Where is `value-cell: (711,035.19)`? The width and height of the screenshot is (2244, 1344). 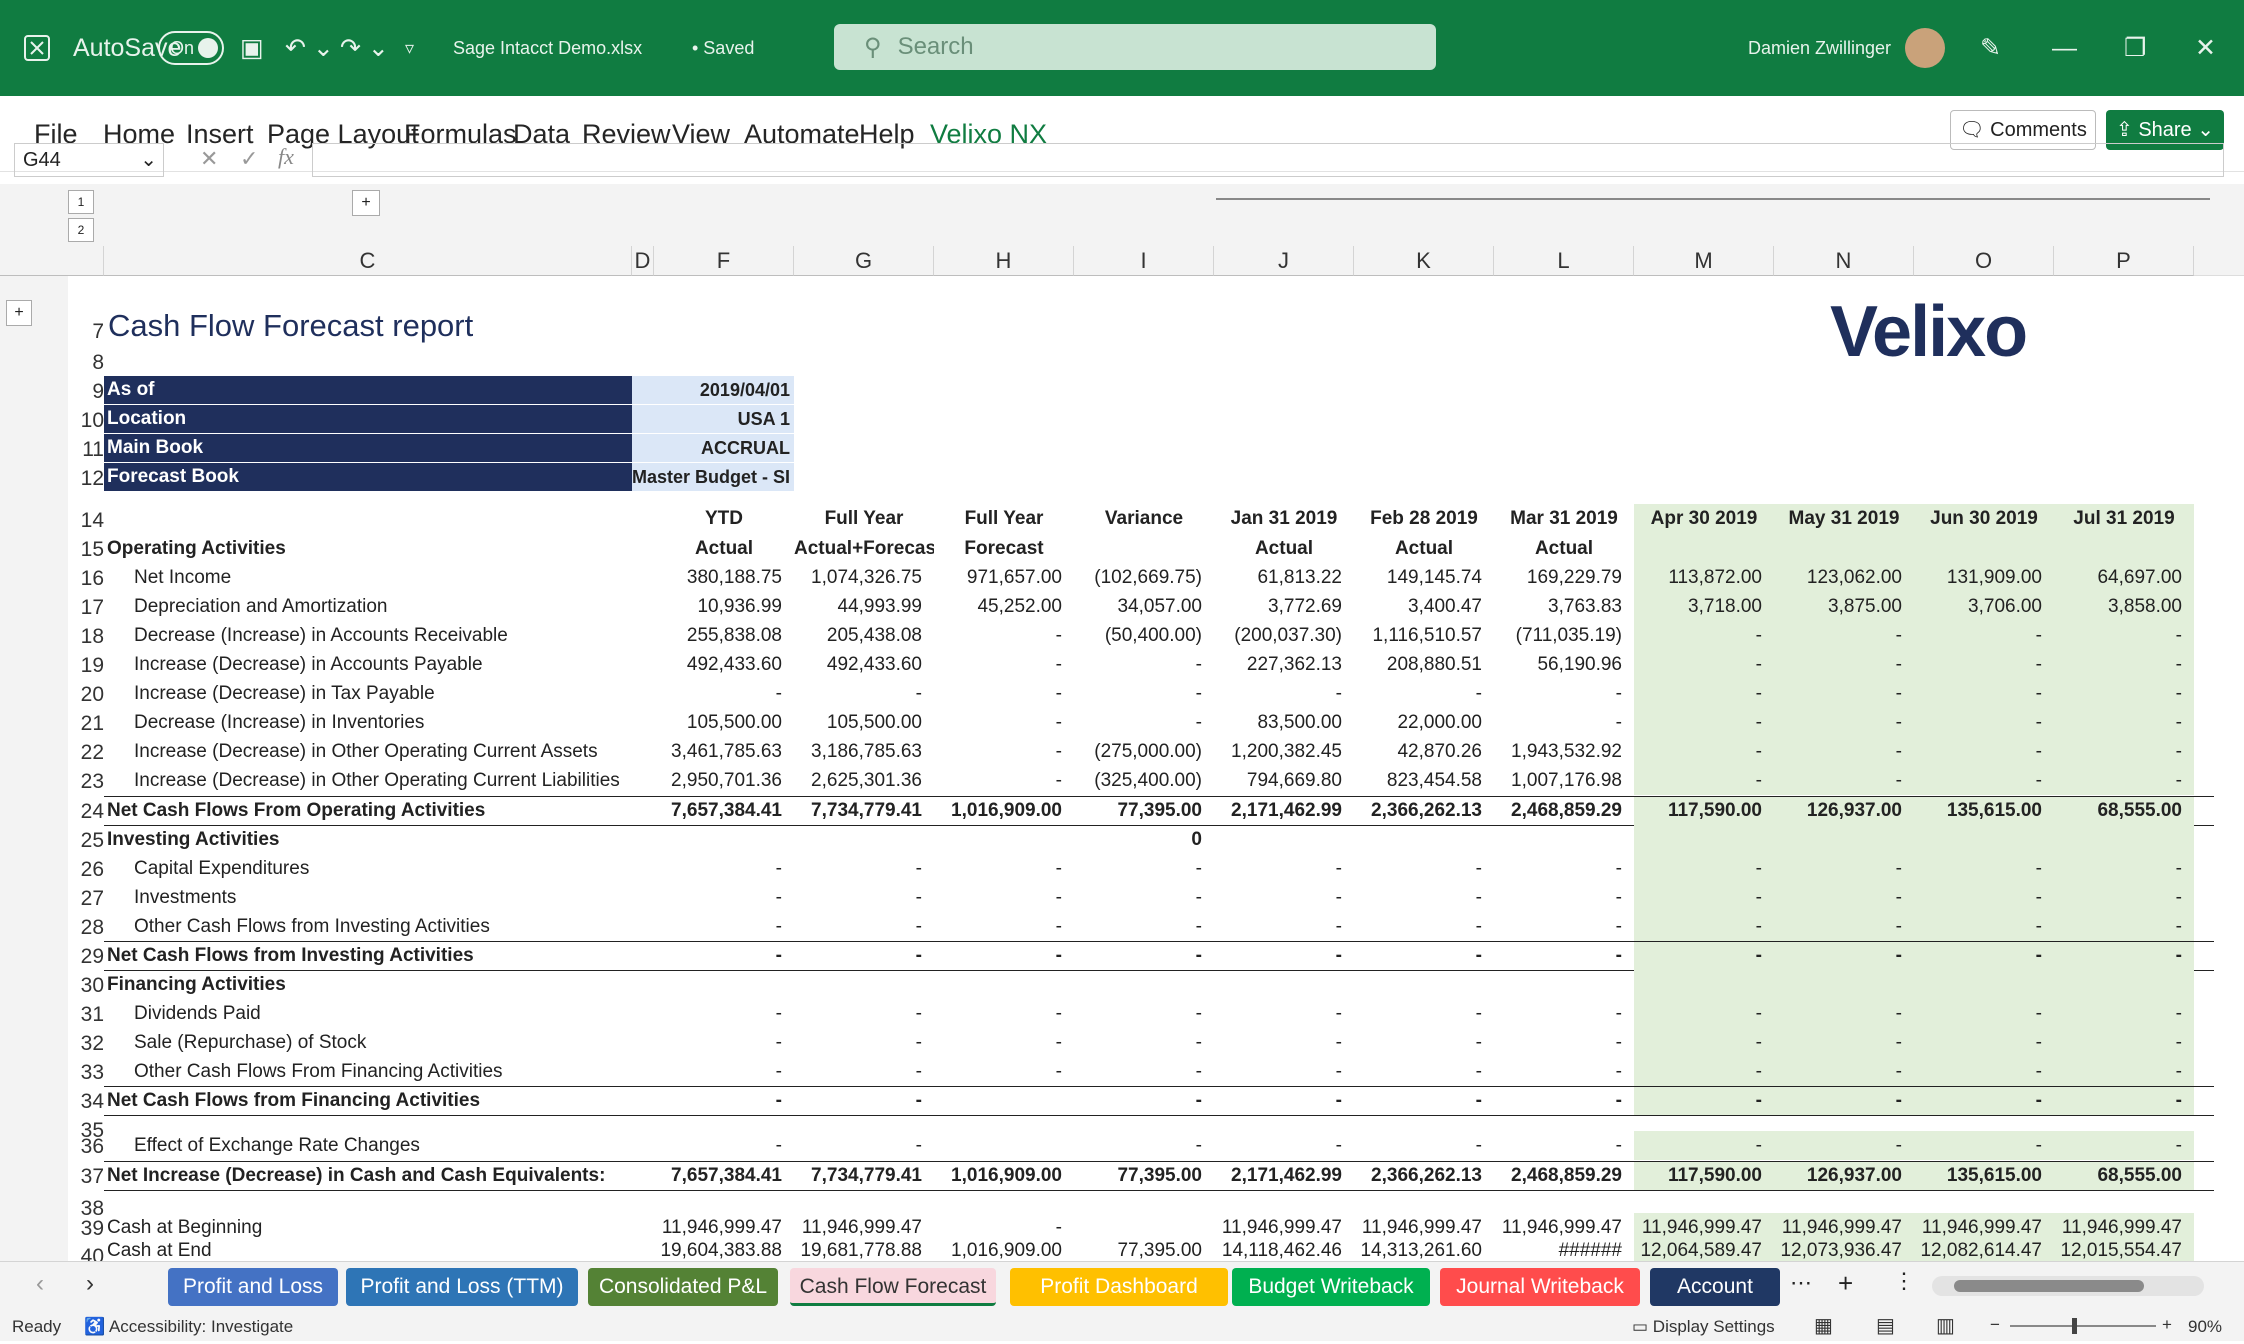 value-cell: (711,035.19) is located at coordinates (1564, 635).